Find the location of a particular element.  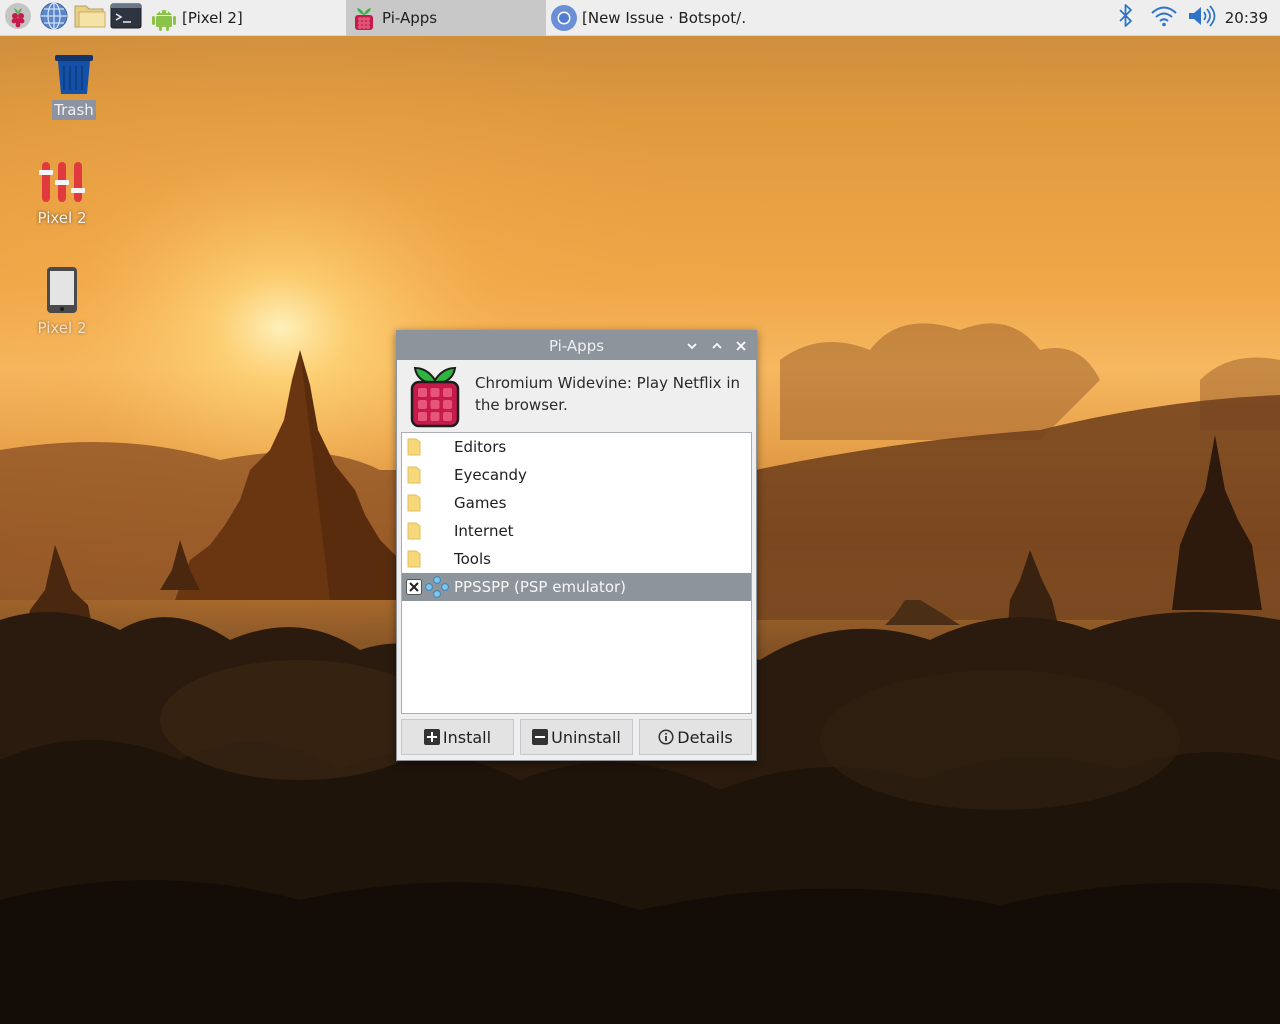

close-icon is located at coordinates (741, 346).